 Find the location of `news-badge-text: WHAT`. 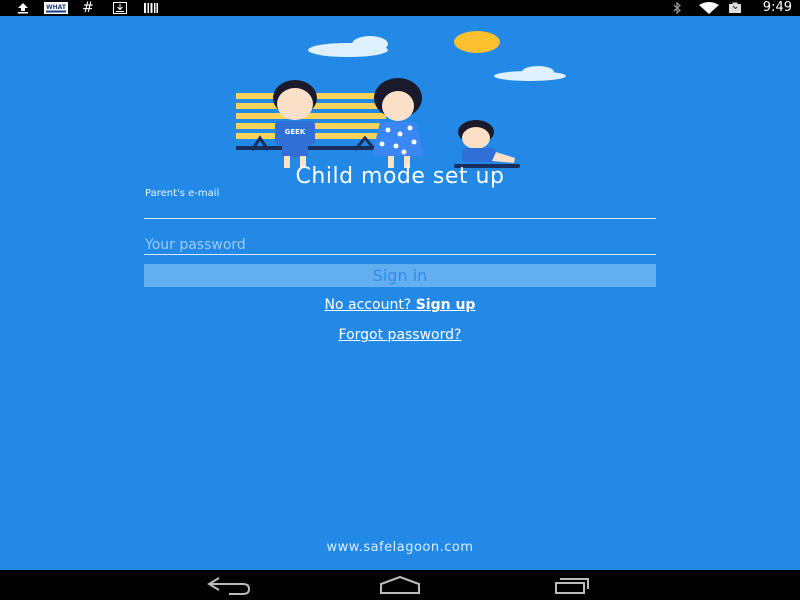

news-badge-text: WHAT is located at coordinates (56, 7).